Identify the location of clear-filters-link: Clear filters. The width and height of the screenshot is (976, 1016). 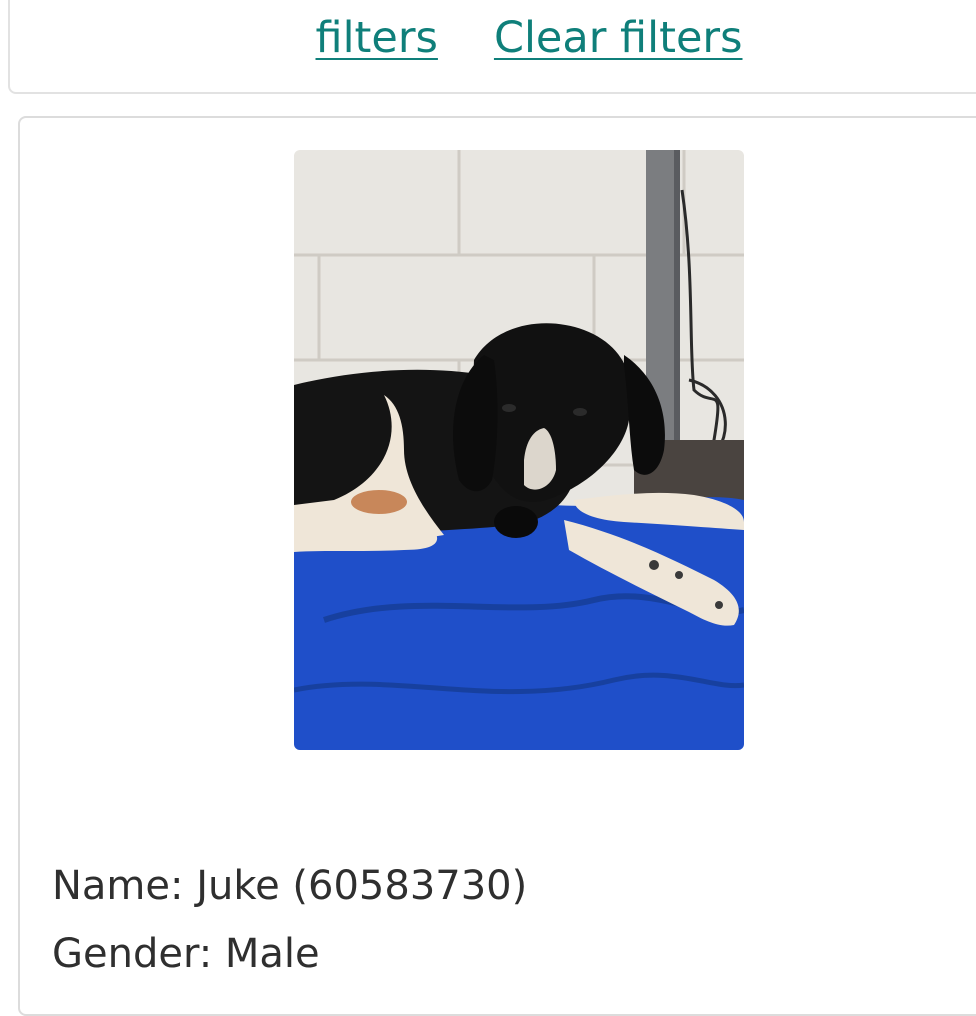
(618, 38).